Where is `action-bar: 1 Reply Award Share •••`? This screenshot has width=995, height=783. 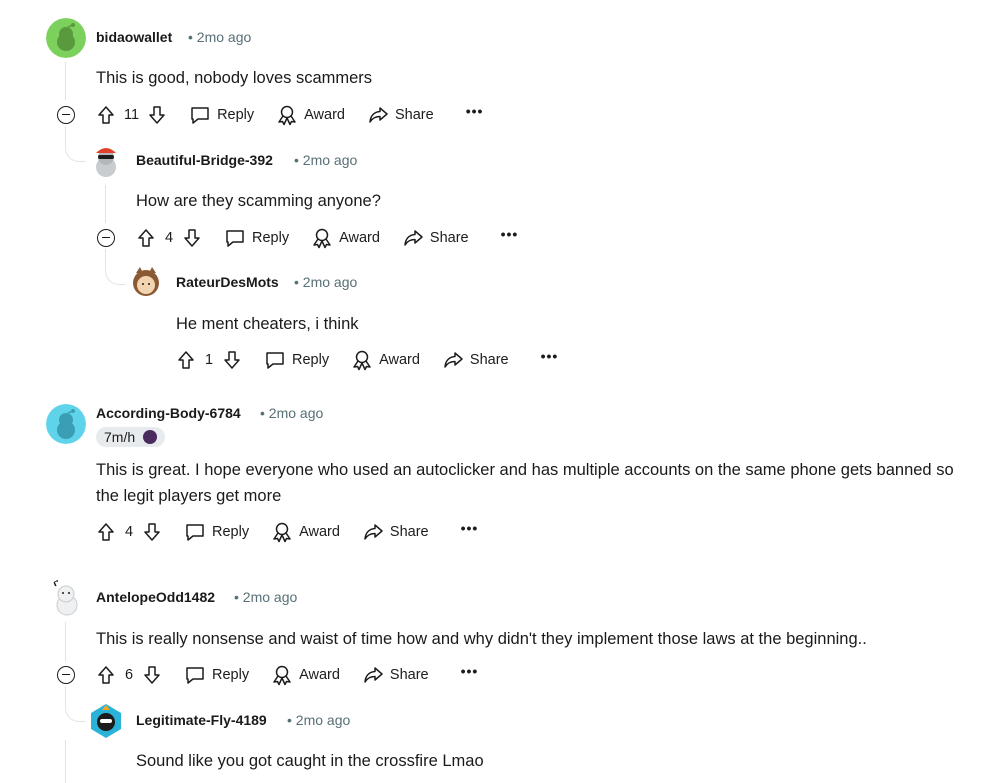
action-bar: 1 Reply Award Share ••• is located at coordinates (367, 360).